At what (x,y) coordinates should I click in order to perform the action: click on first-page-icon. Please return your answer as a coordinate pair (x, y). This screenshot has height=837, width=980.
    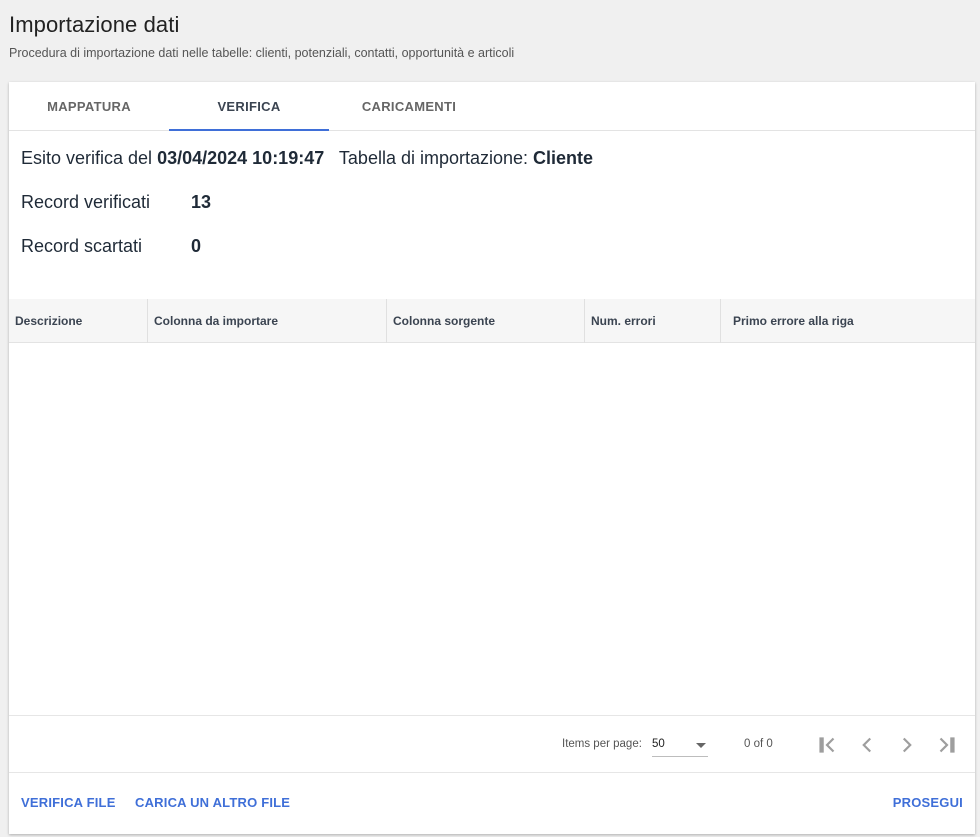
    Looking at the image, I should click on (827, 745).